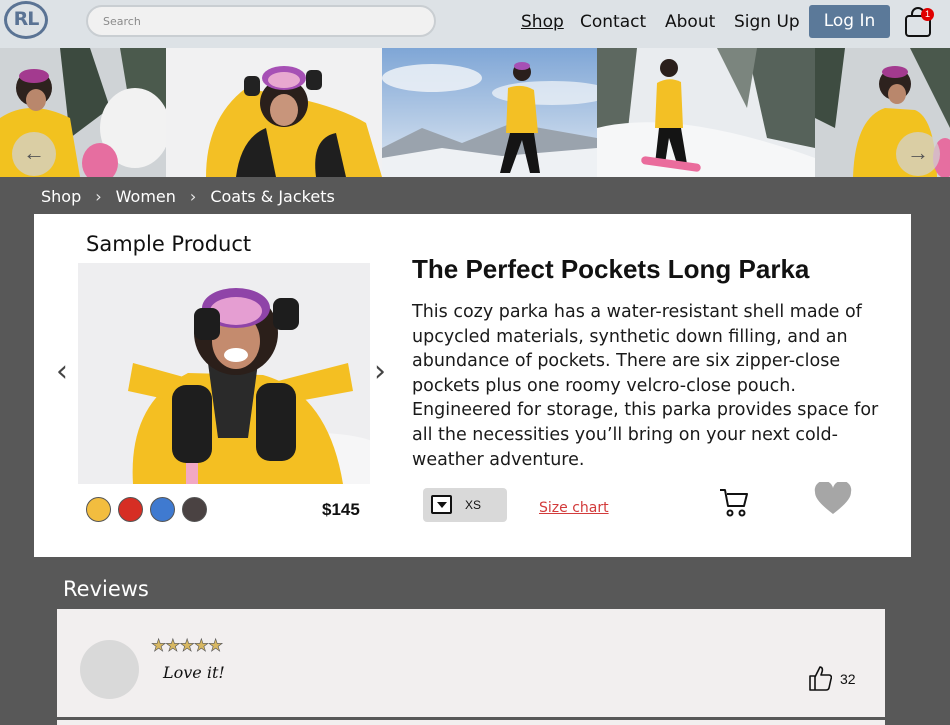  What do you see at coordinates (475, 24) in the screenshot?
I see `site-header: RL Shop Contact About Sign Up Log In 1` at bounding box center [475, 24].